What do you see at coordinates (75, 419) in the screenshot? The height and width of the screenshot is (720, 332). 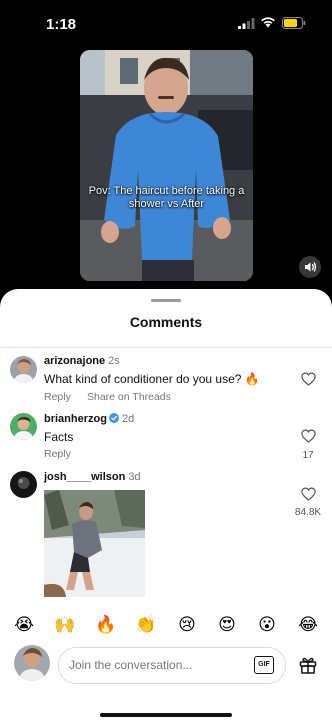 I see `comment-username-text: brianherzog` at bounding box center [75, 419].